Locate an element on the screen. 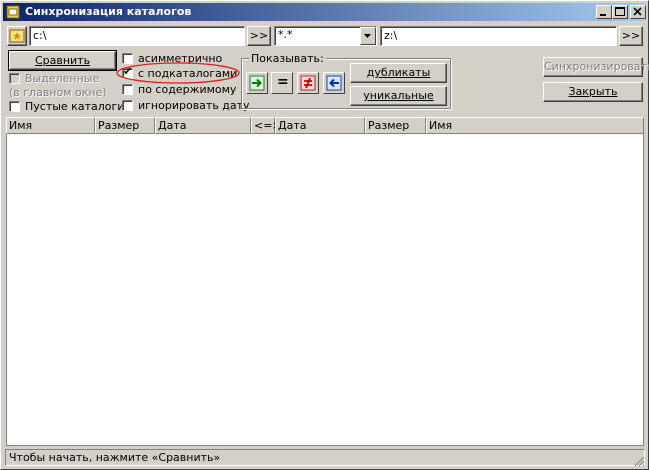 The height and width of the screenshot is (470, 649). right-path-value: z:\ is located at coordinates (391, 35).